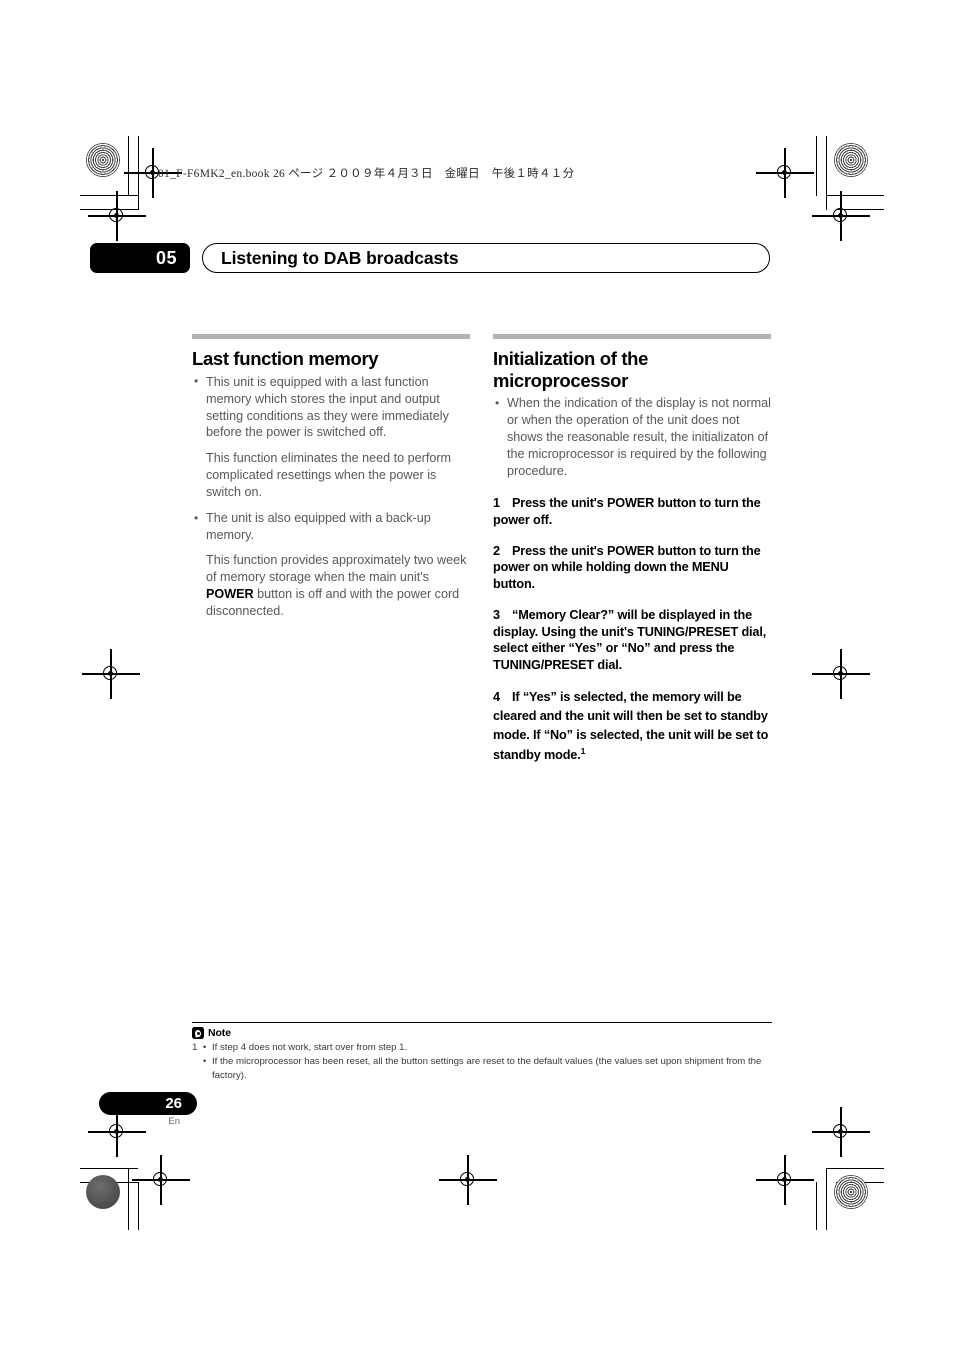 Image resolution: width=954 pixels, height=1350 pixels. I want to click on registration-mark-right-lower, so click(841, 1132).